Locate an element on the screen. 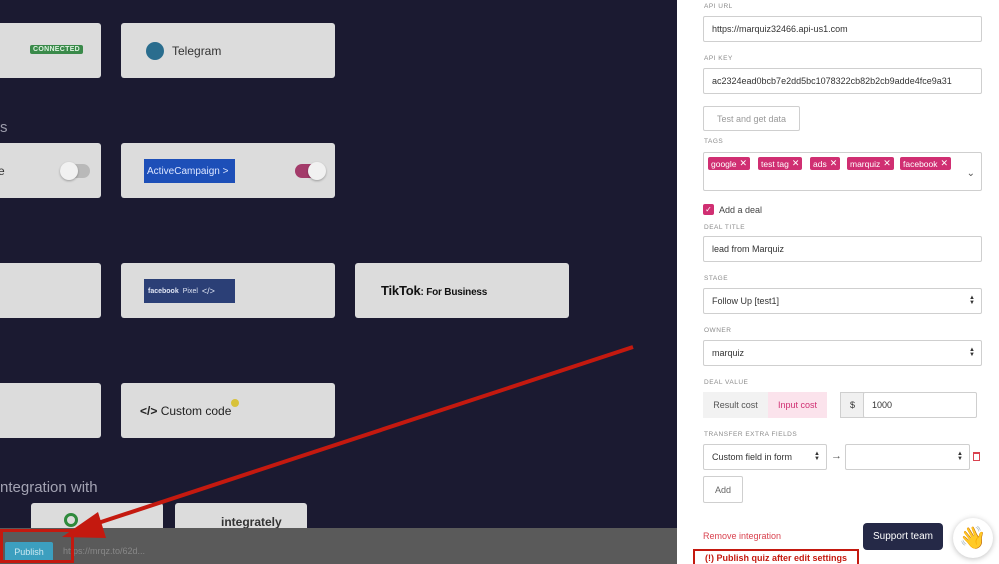 The height and width of the screenshot is (564, 999). facebook-pixel-logo: facebook Pixel </> is located at coordinates (189, 291).